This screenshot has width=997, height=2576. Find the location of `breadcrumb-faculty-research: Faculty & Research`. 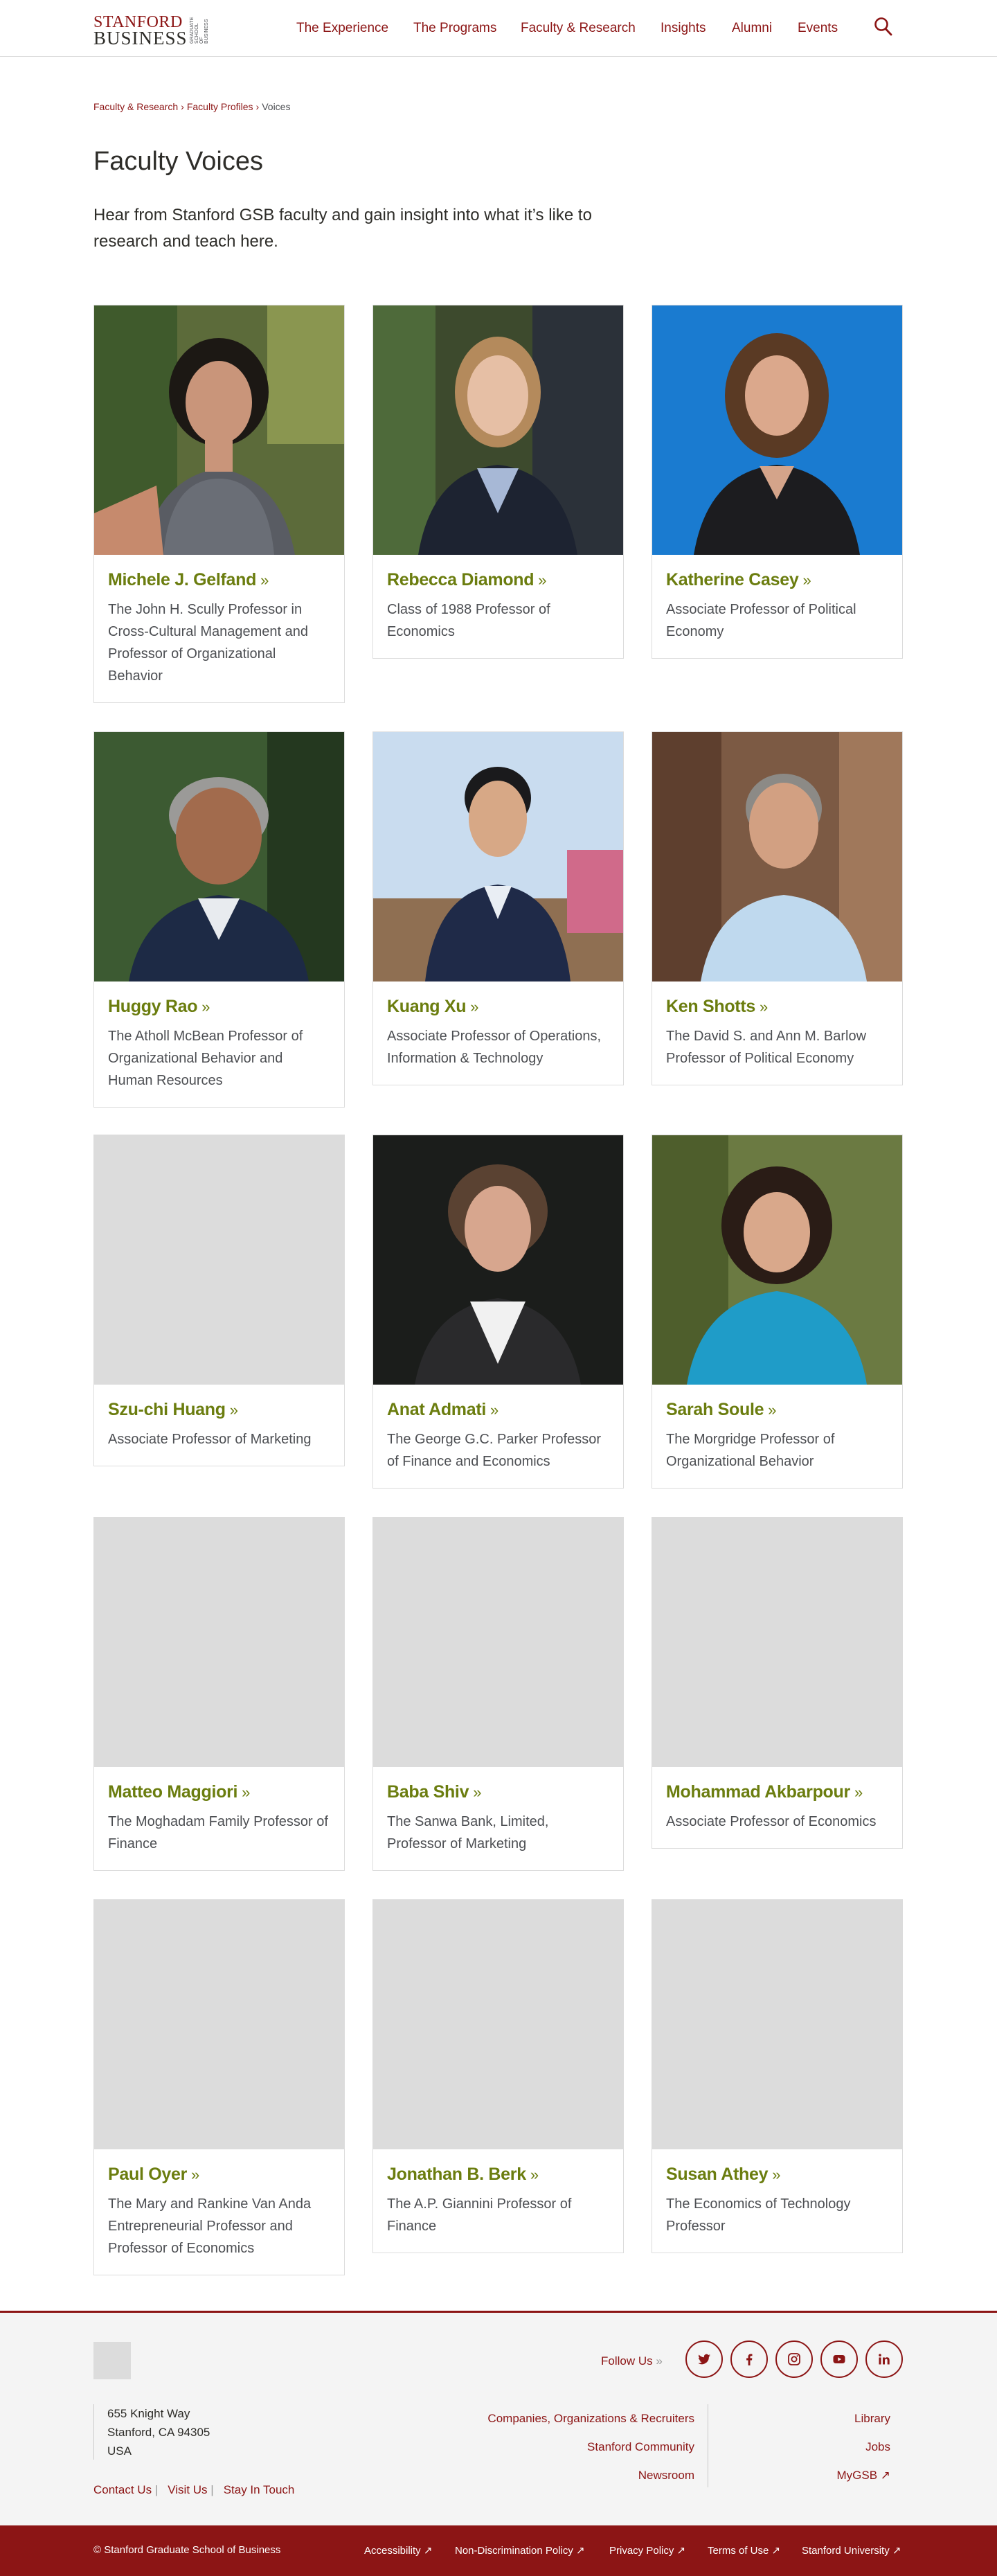

breadcrumb-faculty-research: Faculty & Research is located at coordinates (135, 106).